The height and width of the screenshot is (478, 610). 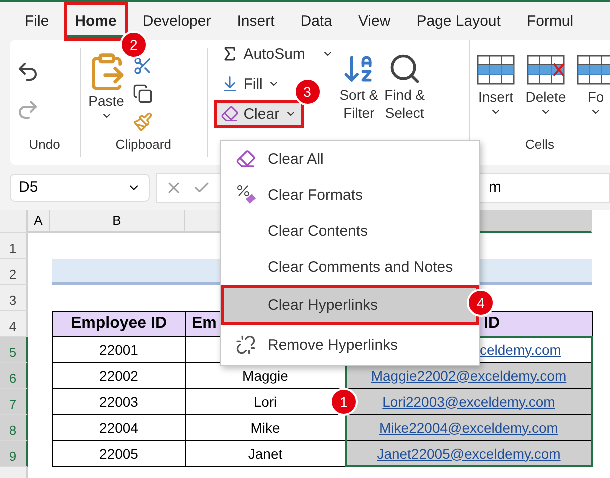 What do you see at coordinates (14, 246) in the screenshot?
I see `row-number: 1` at bounding box center [14, 246].